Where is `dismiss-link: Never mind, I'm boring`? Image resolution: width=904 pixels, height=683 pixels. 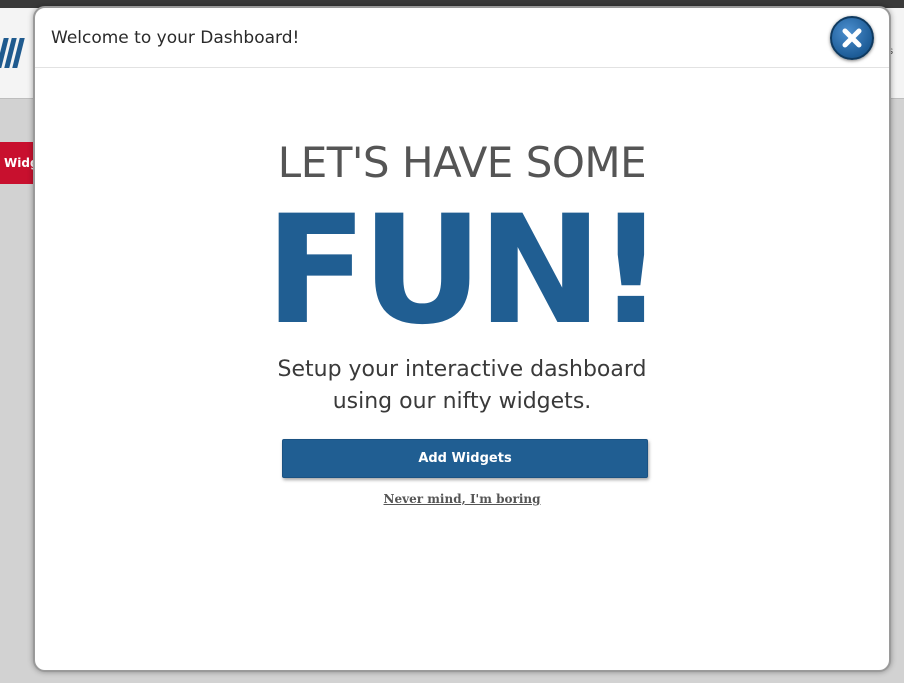
dismiss-link: Never mind, I'm boring is located at coordinates (462, 499).